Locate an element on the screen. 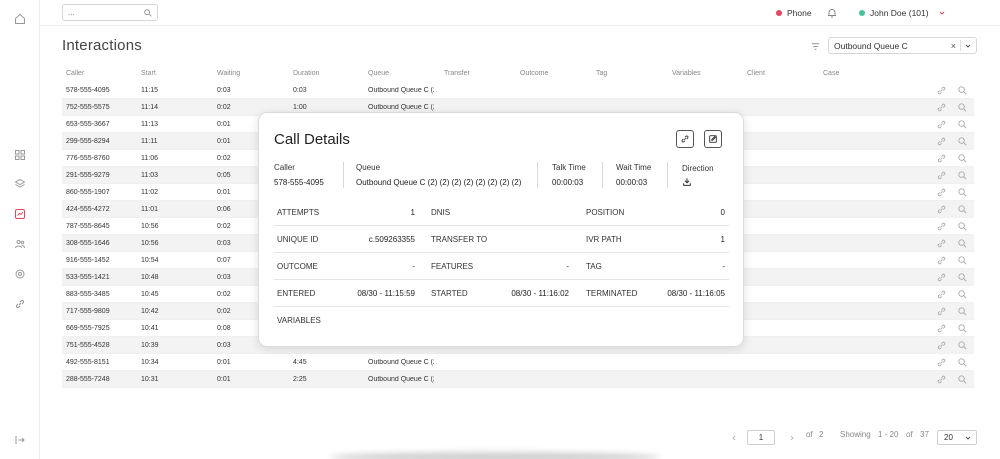 This screenshot has width=1000, height=459. search-input is located at coordinates (102, 12).